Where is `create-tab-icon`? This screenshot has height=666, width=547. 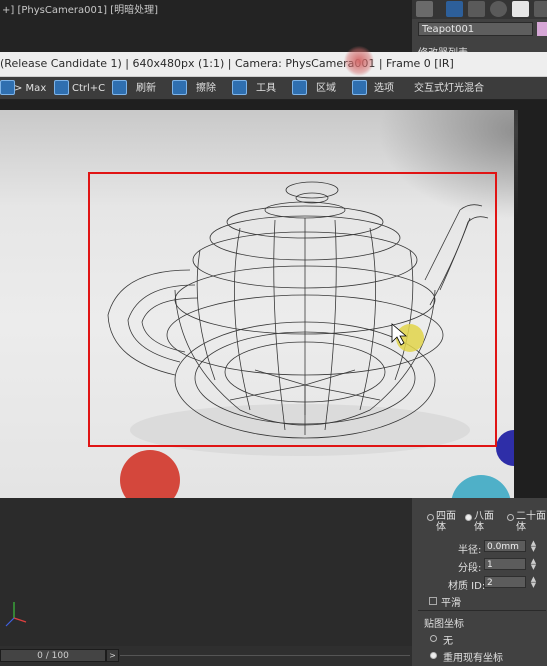
create-tab-icon is located at coordinates (424, 9).